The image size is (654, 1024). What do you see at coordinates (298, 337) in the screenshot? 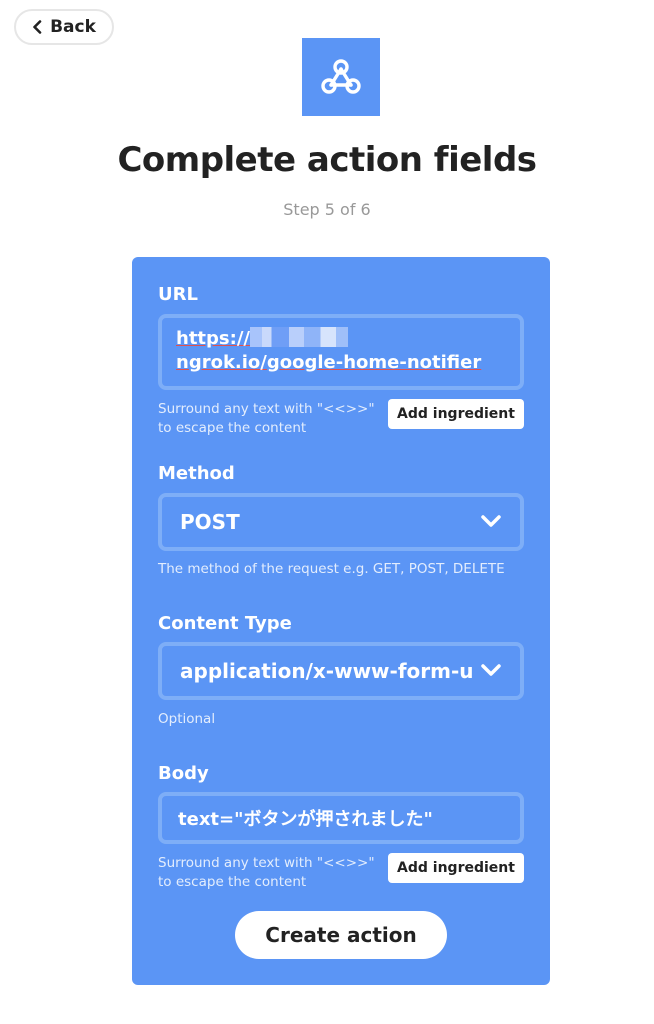
I see `redacted-host` at bounding box center [298, 337].